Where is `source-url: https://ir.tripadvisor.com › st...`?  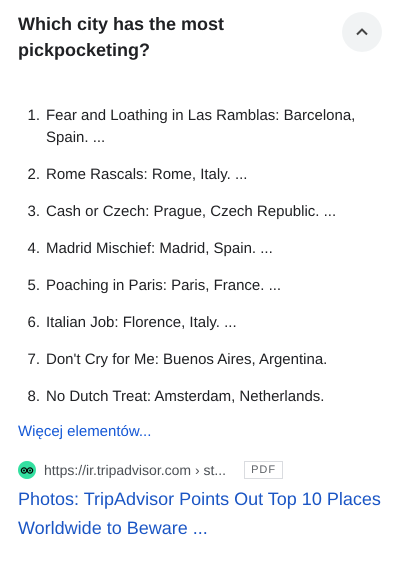 source-url: https://ir.tripadvisor.com › st... is located at coordinates (135, 470).